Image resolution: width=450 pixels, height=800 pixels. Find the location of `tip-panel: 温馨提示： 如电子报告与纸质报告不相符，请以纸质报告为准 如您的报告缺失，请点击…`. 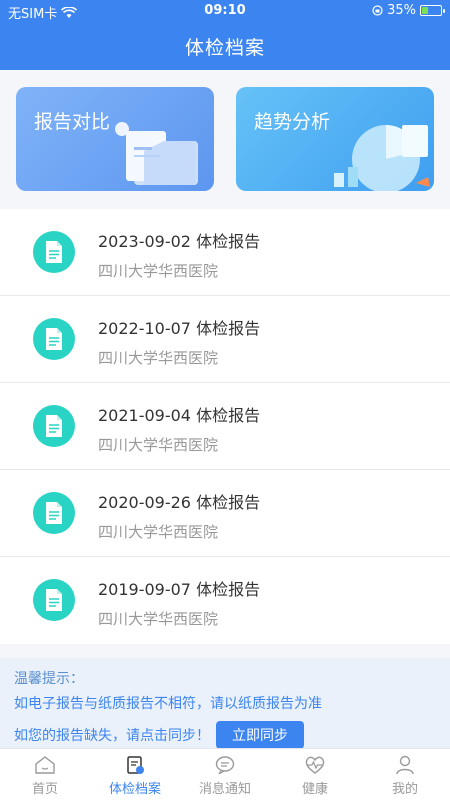

tip-panel: 温馨提示： 如电子报告与纸质报告不相符，请以纸质报告为准 如您的报告缺失，请点击… is located at coordinates (225, 703).